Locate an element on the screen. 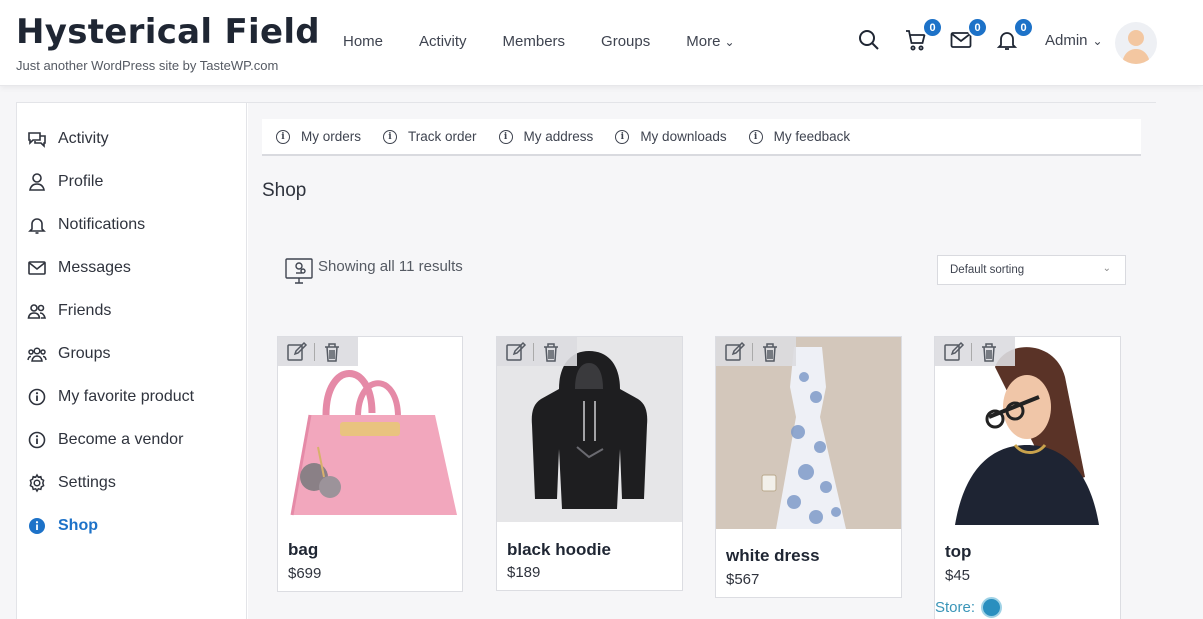  bell-icon: 0 is located at coordinates (1014, 35).